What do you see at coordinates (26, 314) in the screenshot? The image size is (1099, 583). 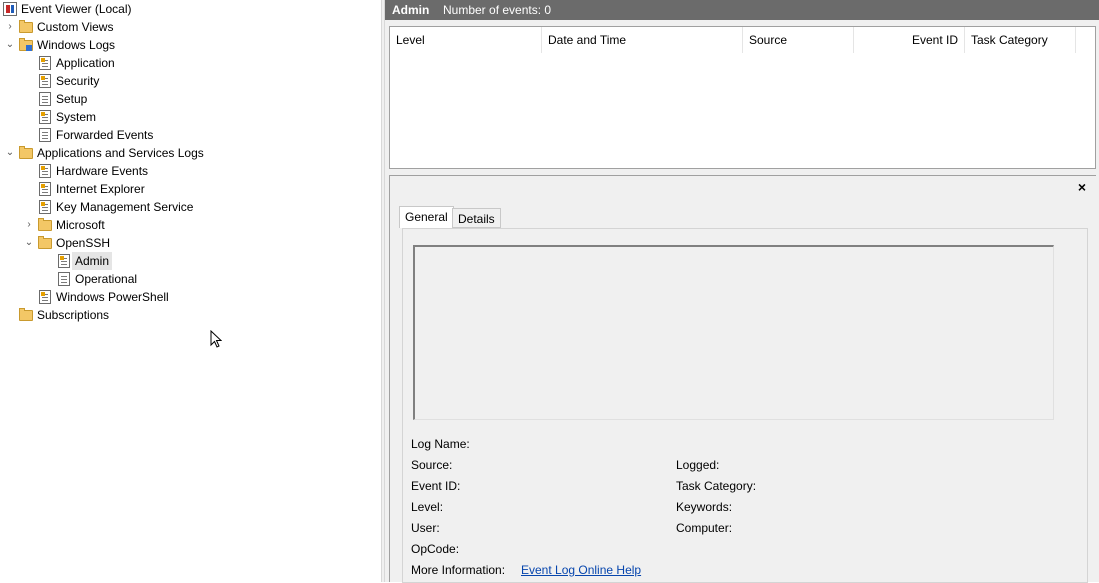 I see `subscriptions-icon` at bounding box center [26, 314].